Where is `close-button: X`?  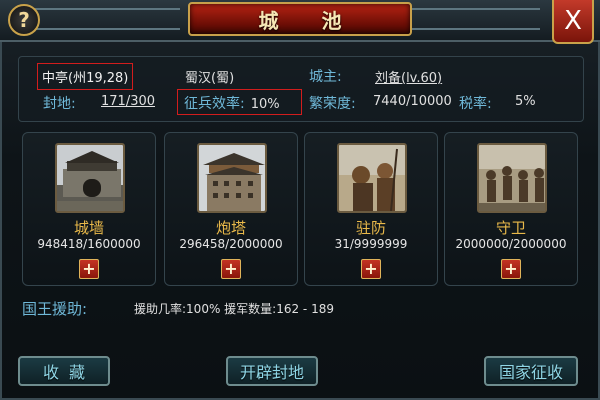
close-button: X is located at coordinates (573, 22).